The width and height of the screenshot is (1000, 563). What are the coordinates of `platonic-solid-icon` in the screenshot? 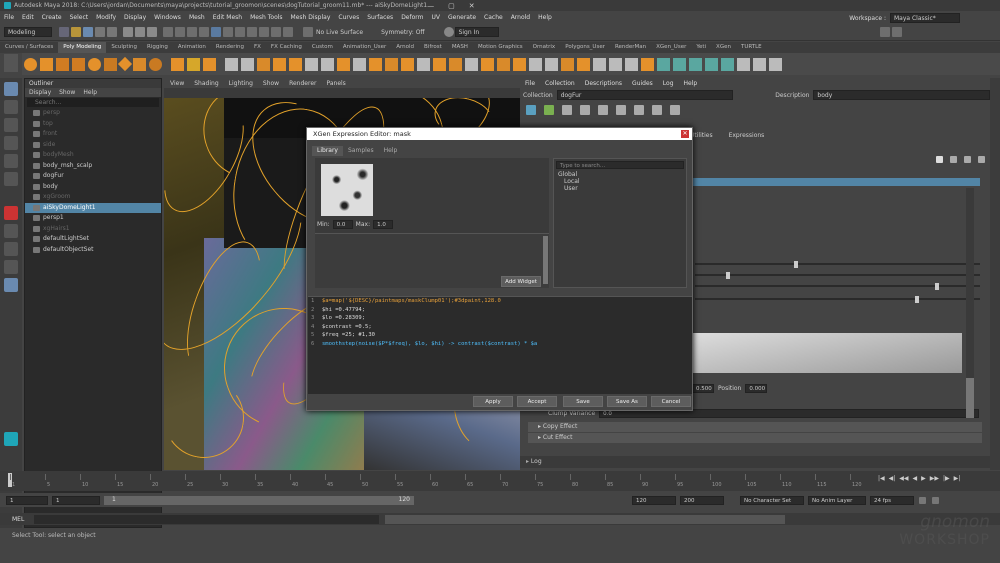 It's located at (139, 64).